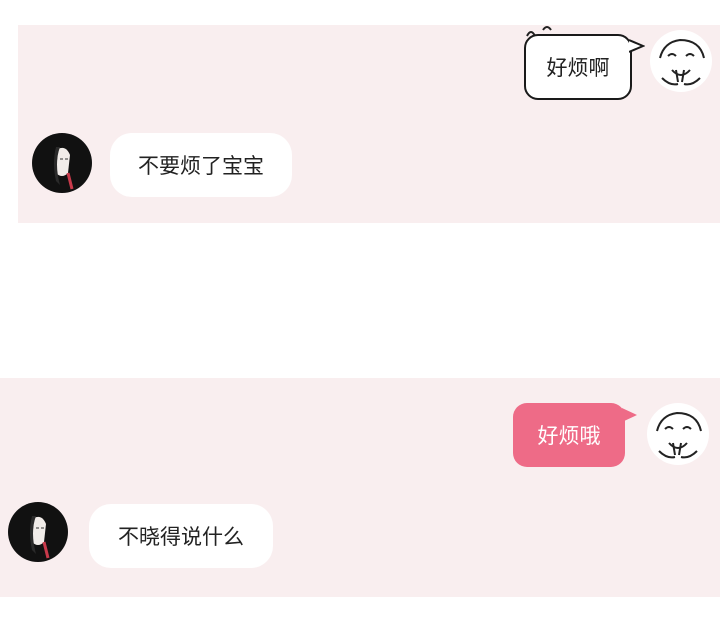 The image size is (720, 619). I want to click on message-text: 好烦哦, so click(569, 436).